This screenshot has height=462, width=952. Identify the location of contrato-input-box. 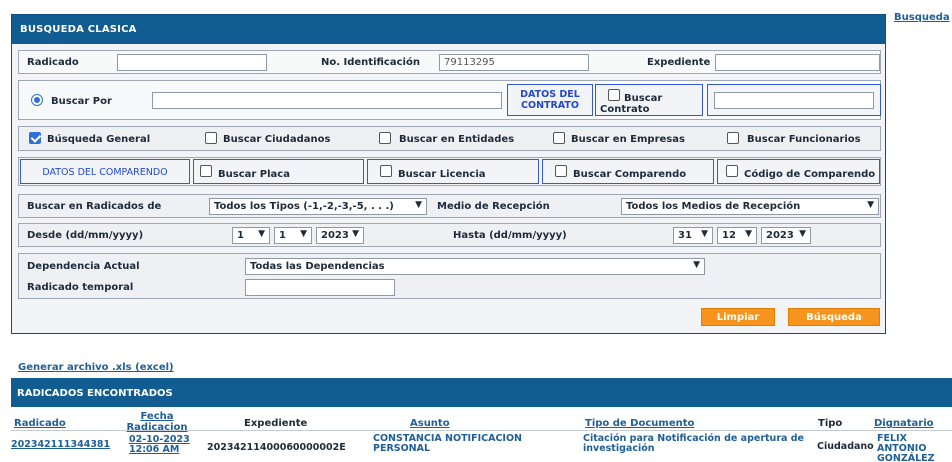
(794, 100).